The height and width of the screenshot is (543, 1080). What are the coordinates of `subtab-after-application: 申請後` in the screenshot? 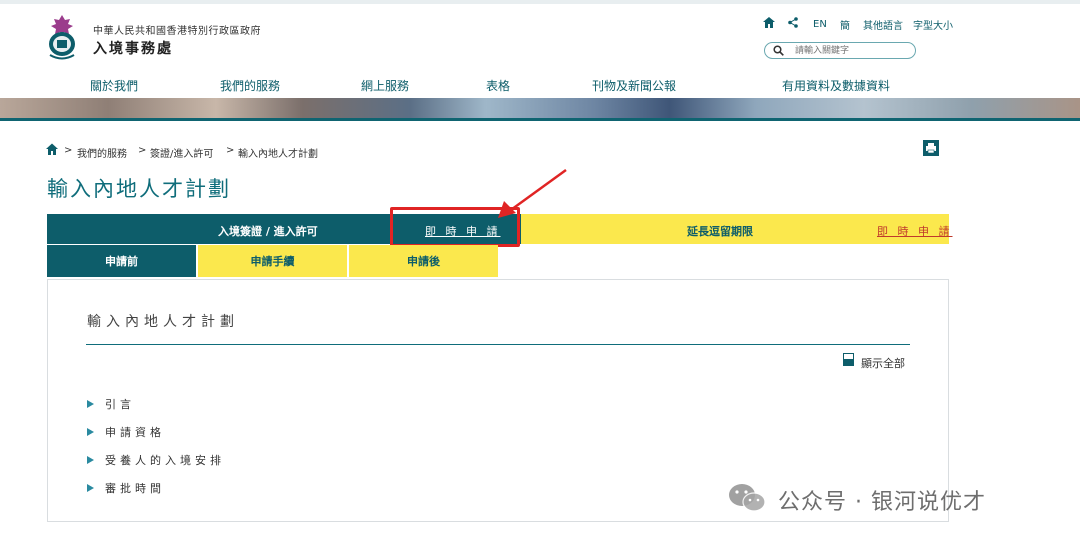 It's located at (423, 261).